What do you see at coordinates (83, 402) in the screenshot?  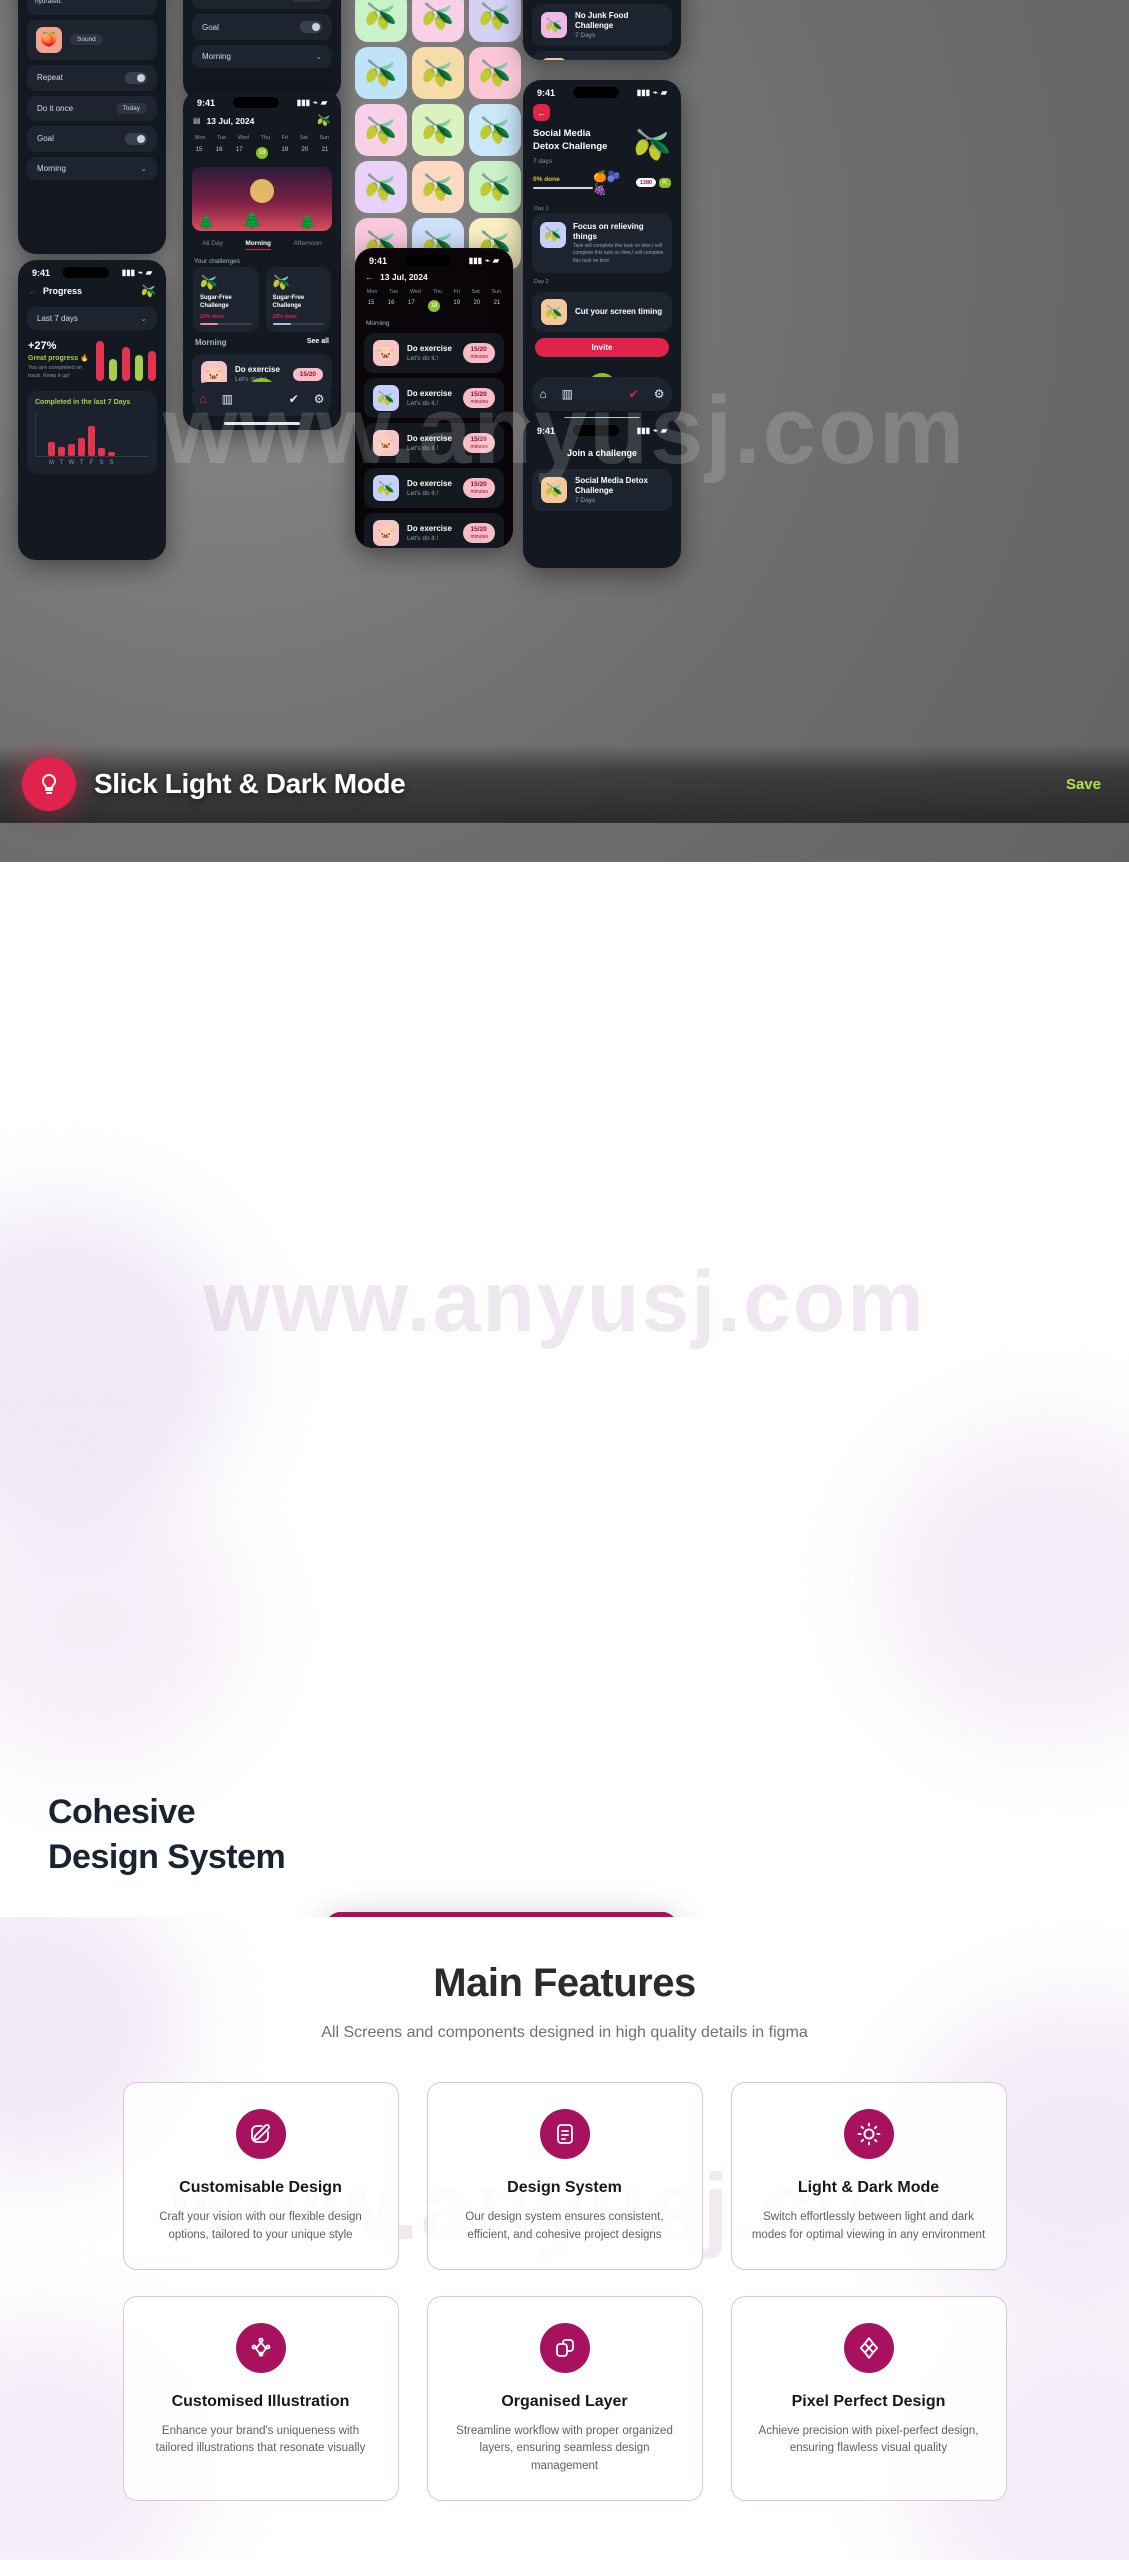 I see `chart-title: Completed in the last 7 Days` at bounding box center [83, 402].